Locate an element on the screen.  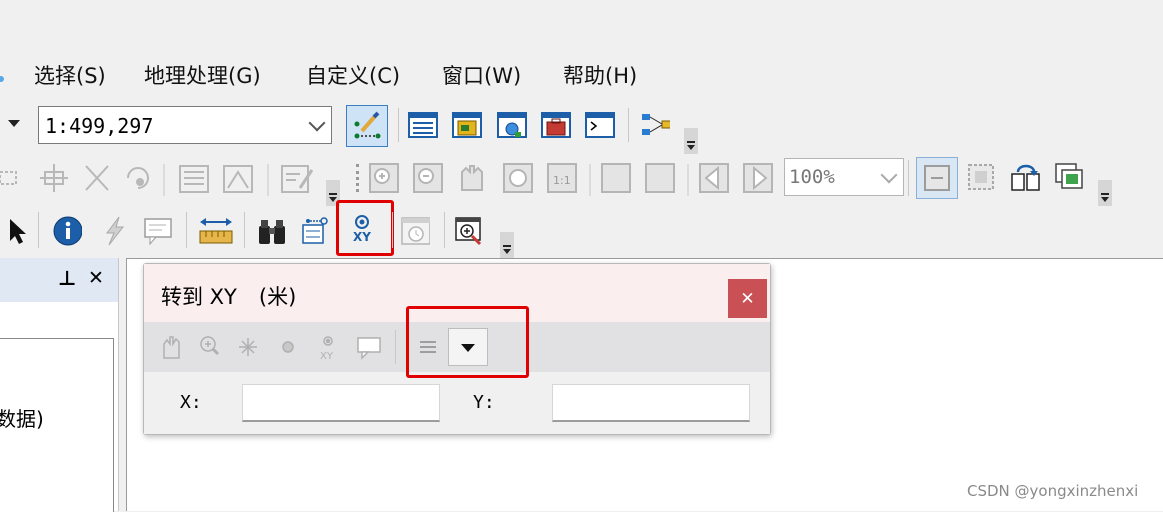
modelbuilder-button is located at coordinates (655, 125).